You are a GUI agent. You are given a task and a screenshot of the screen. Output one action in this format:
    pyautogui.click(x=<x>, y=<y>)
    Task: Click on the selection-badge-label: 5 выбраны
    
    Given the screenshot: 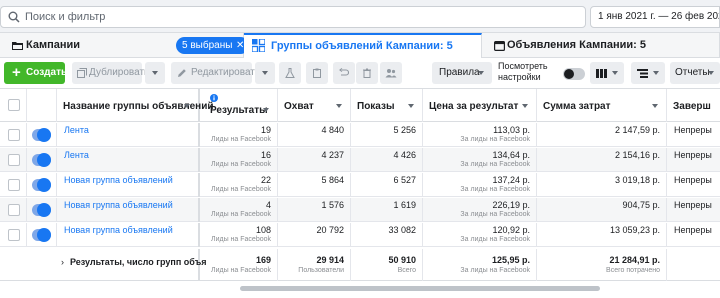 What is the action you would take?
    pyautogui.click(x=207, y=45)
    